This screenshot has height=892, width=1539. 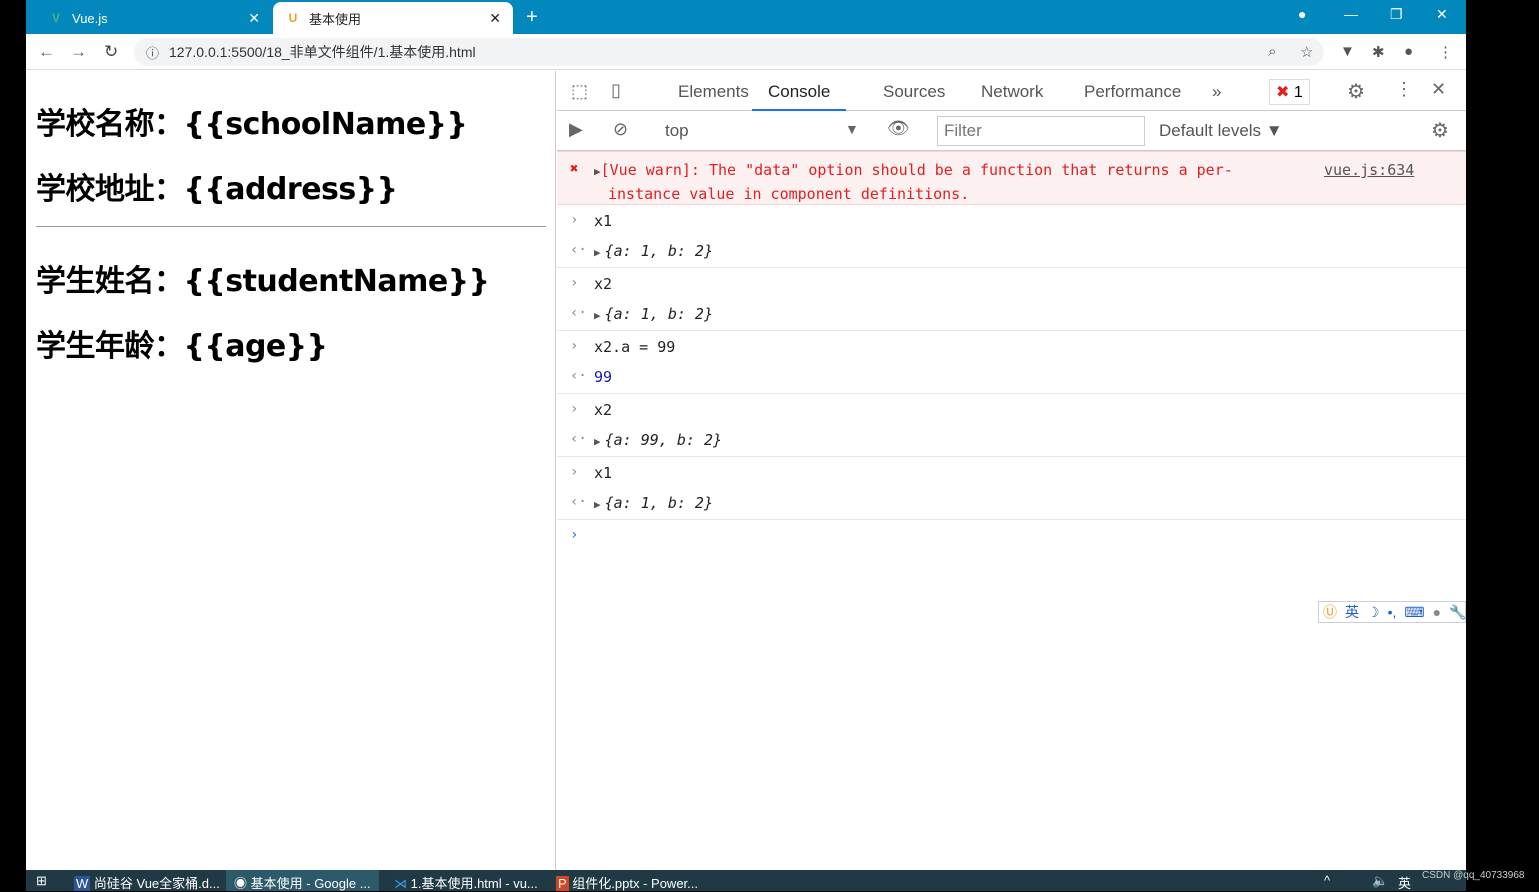 I want to click on back-icon: ←, so click(x=46, y=52).